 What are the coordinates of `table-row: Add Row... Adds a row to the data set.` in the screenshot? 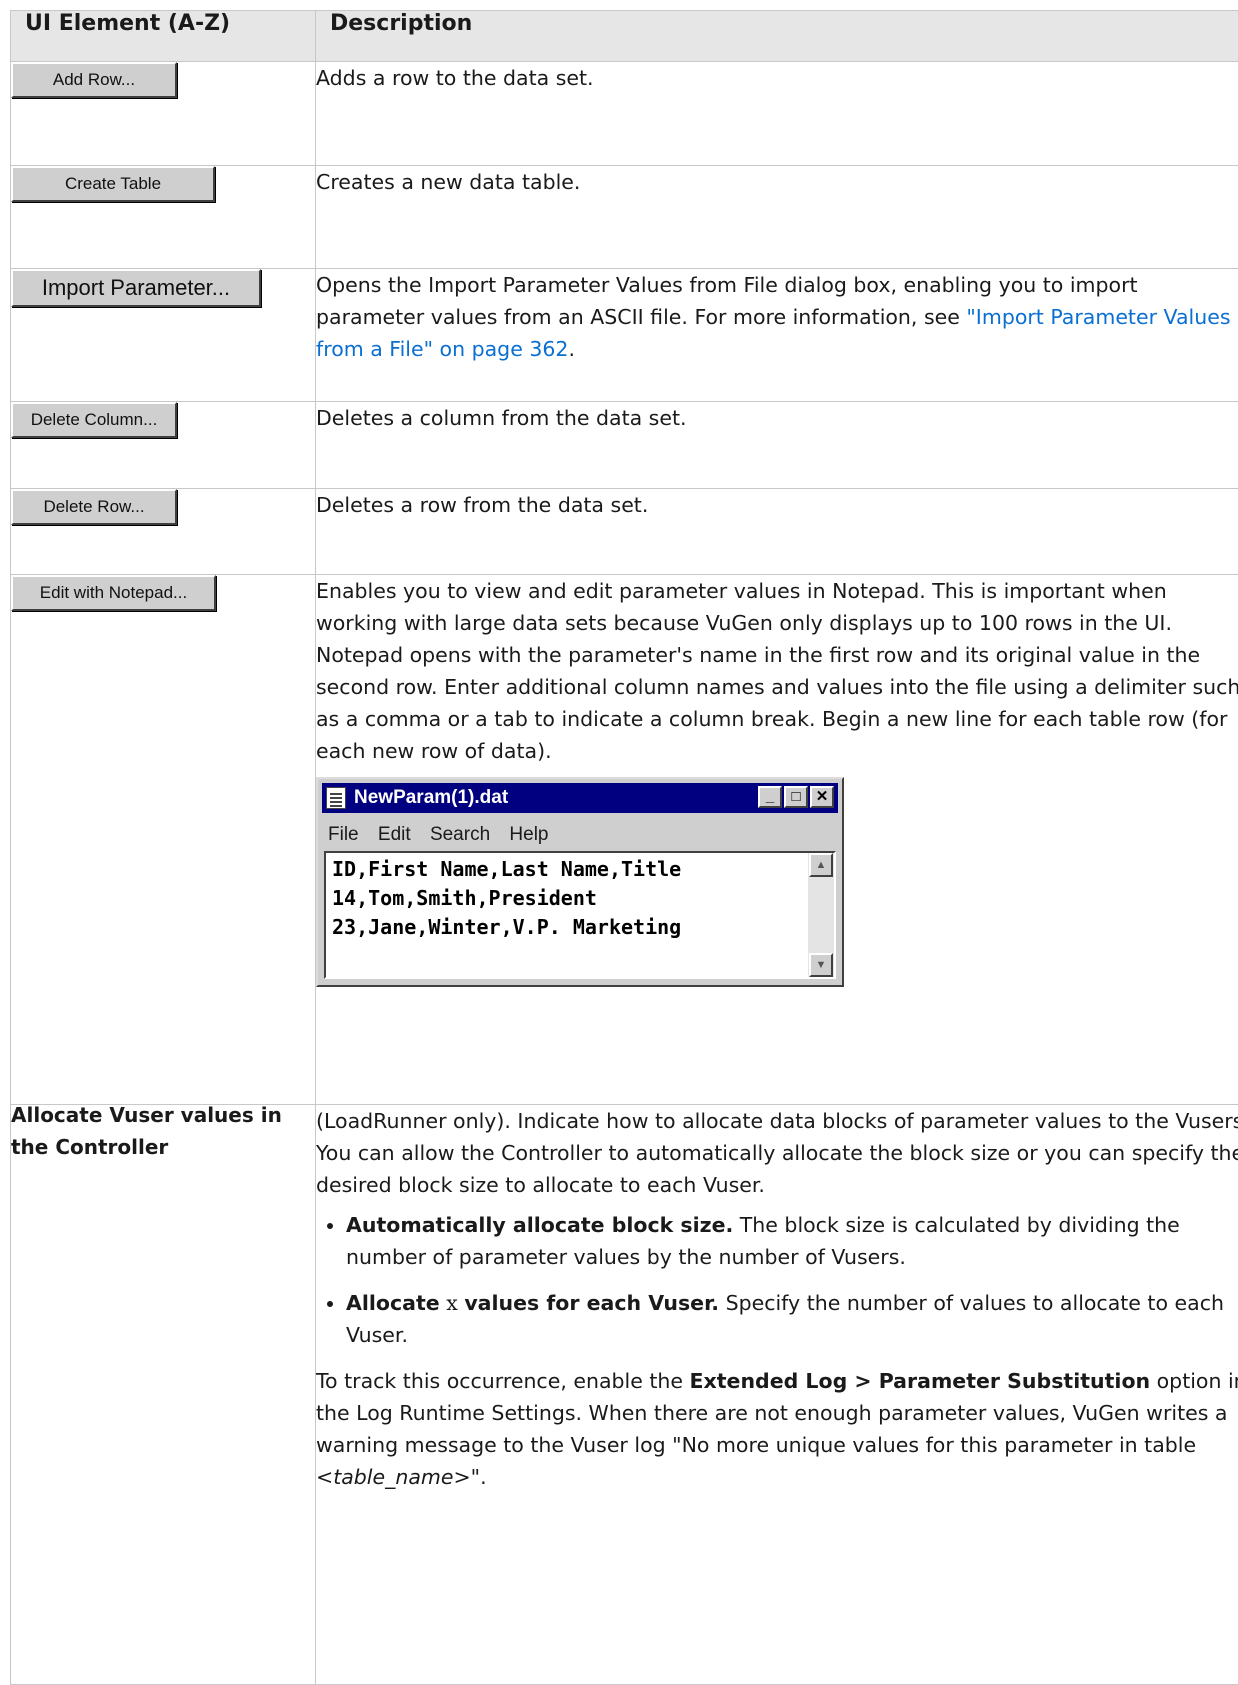 It's located at (624, 114).